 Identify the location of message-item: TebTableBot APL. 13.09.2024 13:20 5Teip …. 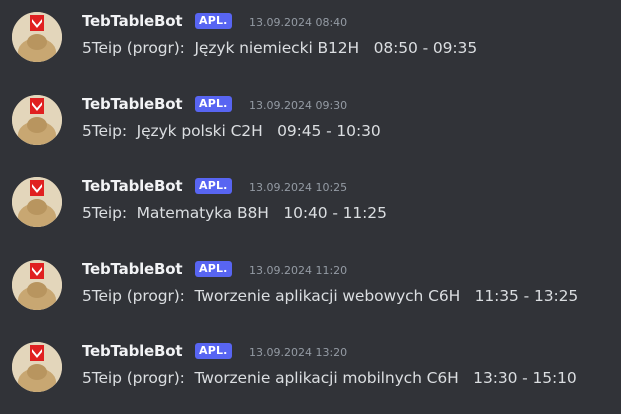
(310, 372).